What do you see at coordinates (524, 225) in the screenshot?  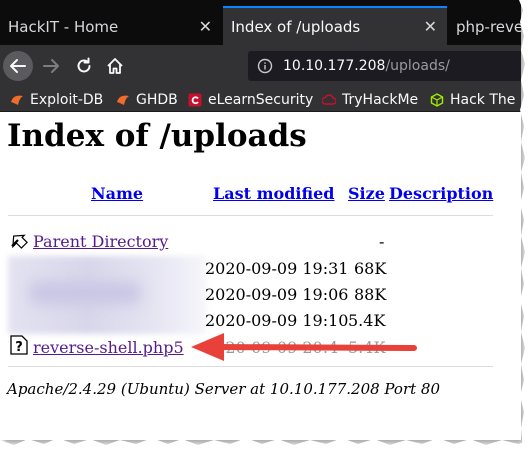 I see `torn-edge-right` at bounding box center [524, 225].